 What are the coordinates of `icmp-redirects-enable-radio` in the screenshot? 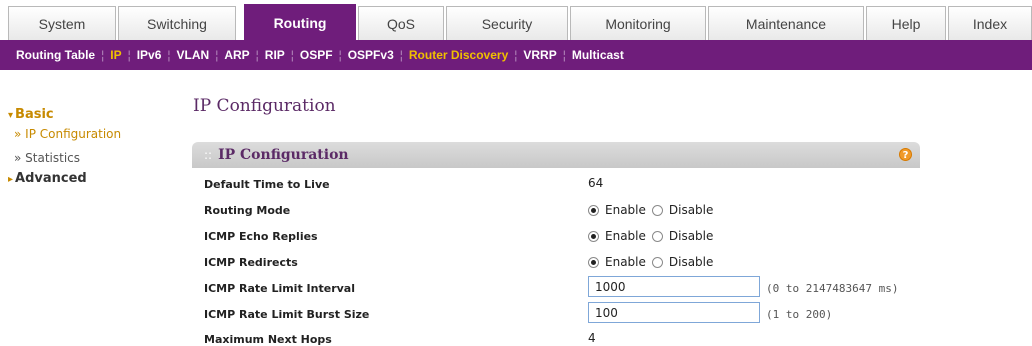 It's located at (593, 262).